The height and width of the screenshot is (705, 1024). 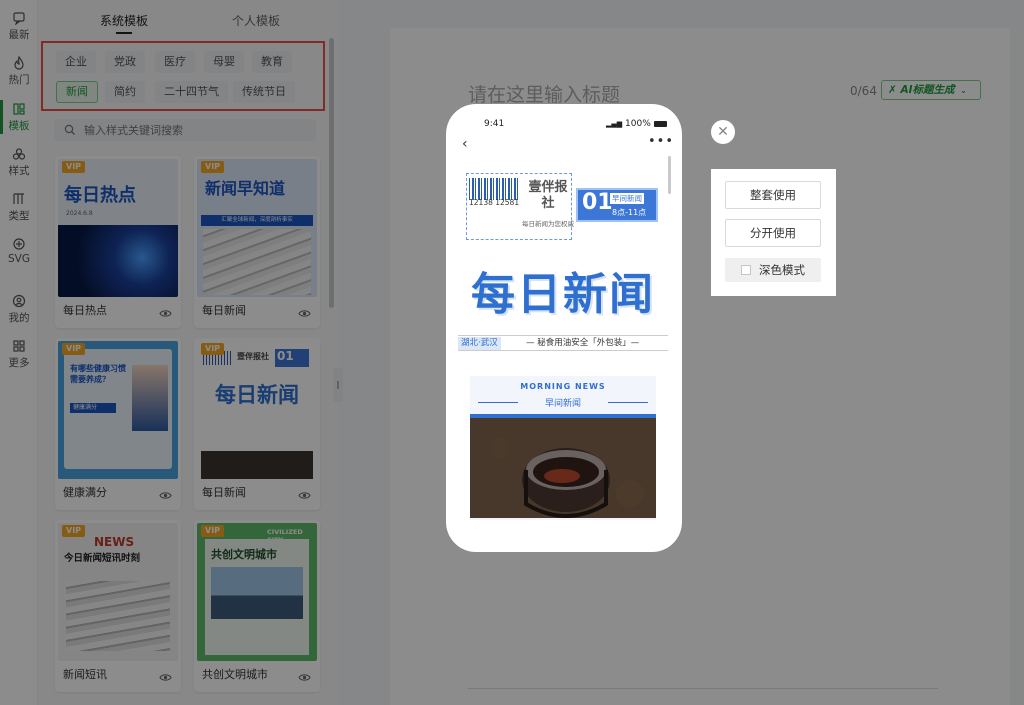 I want to click on oil-barrel-image, so click(x=563, y=468).